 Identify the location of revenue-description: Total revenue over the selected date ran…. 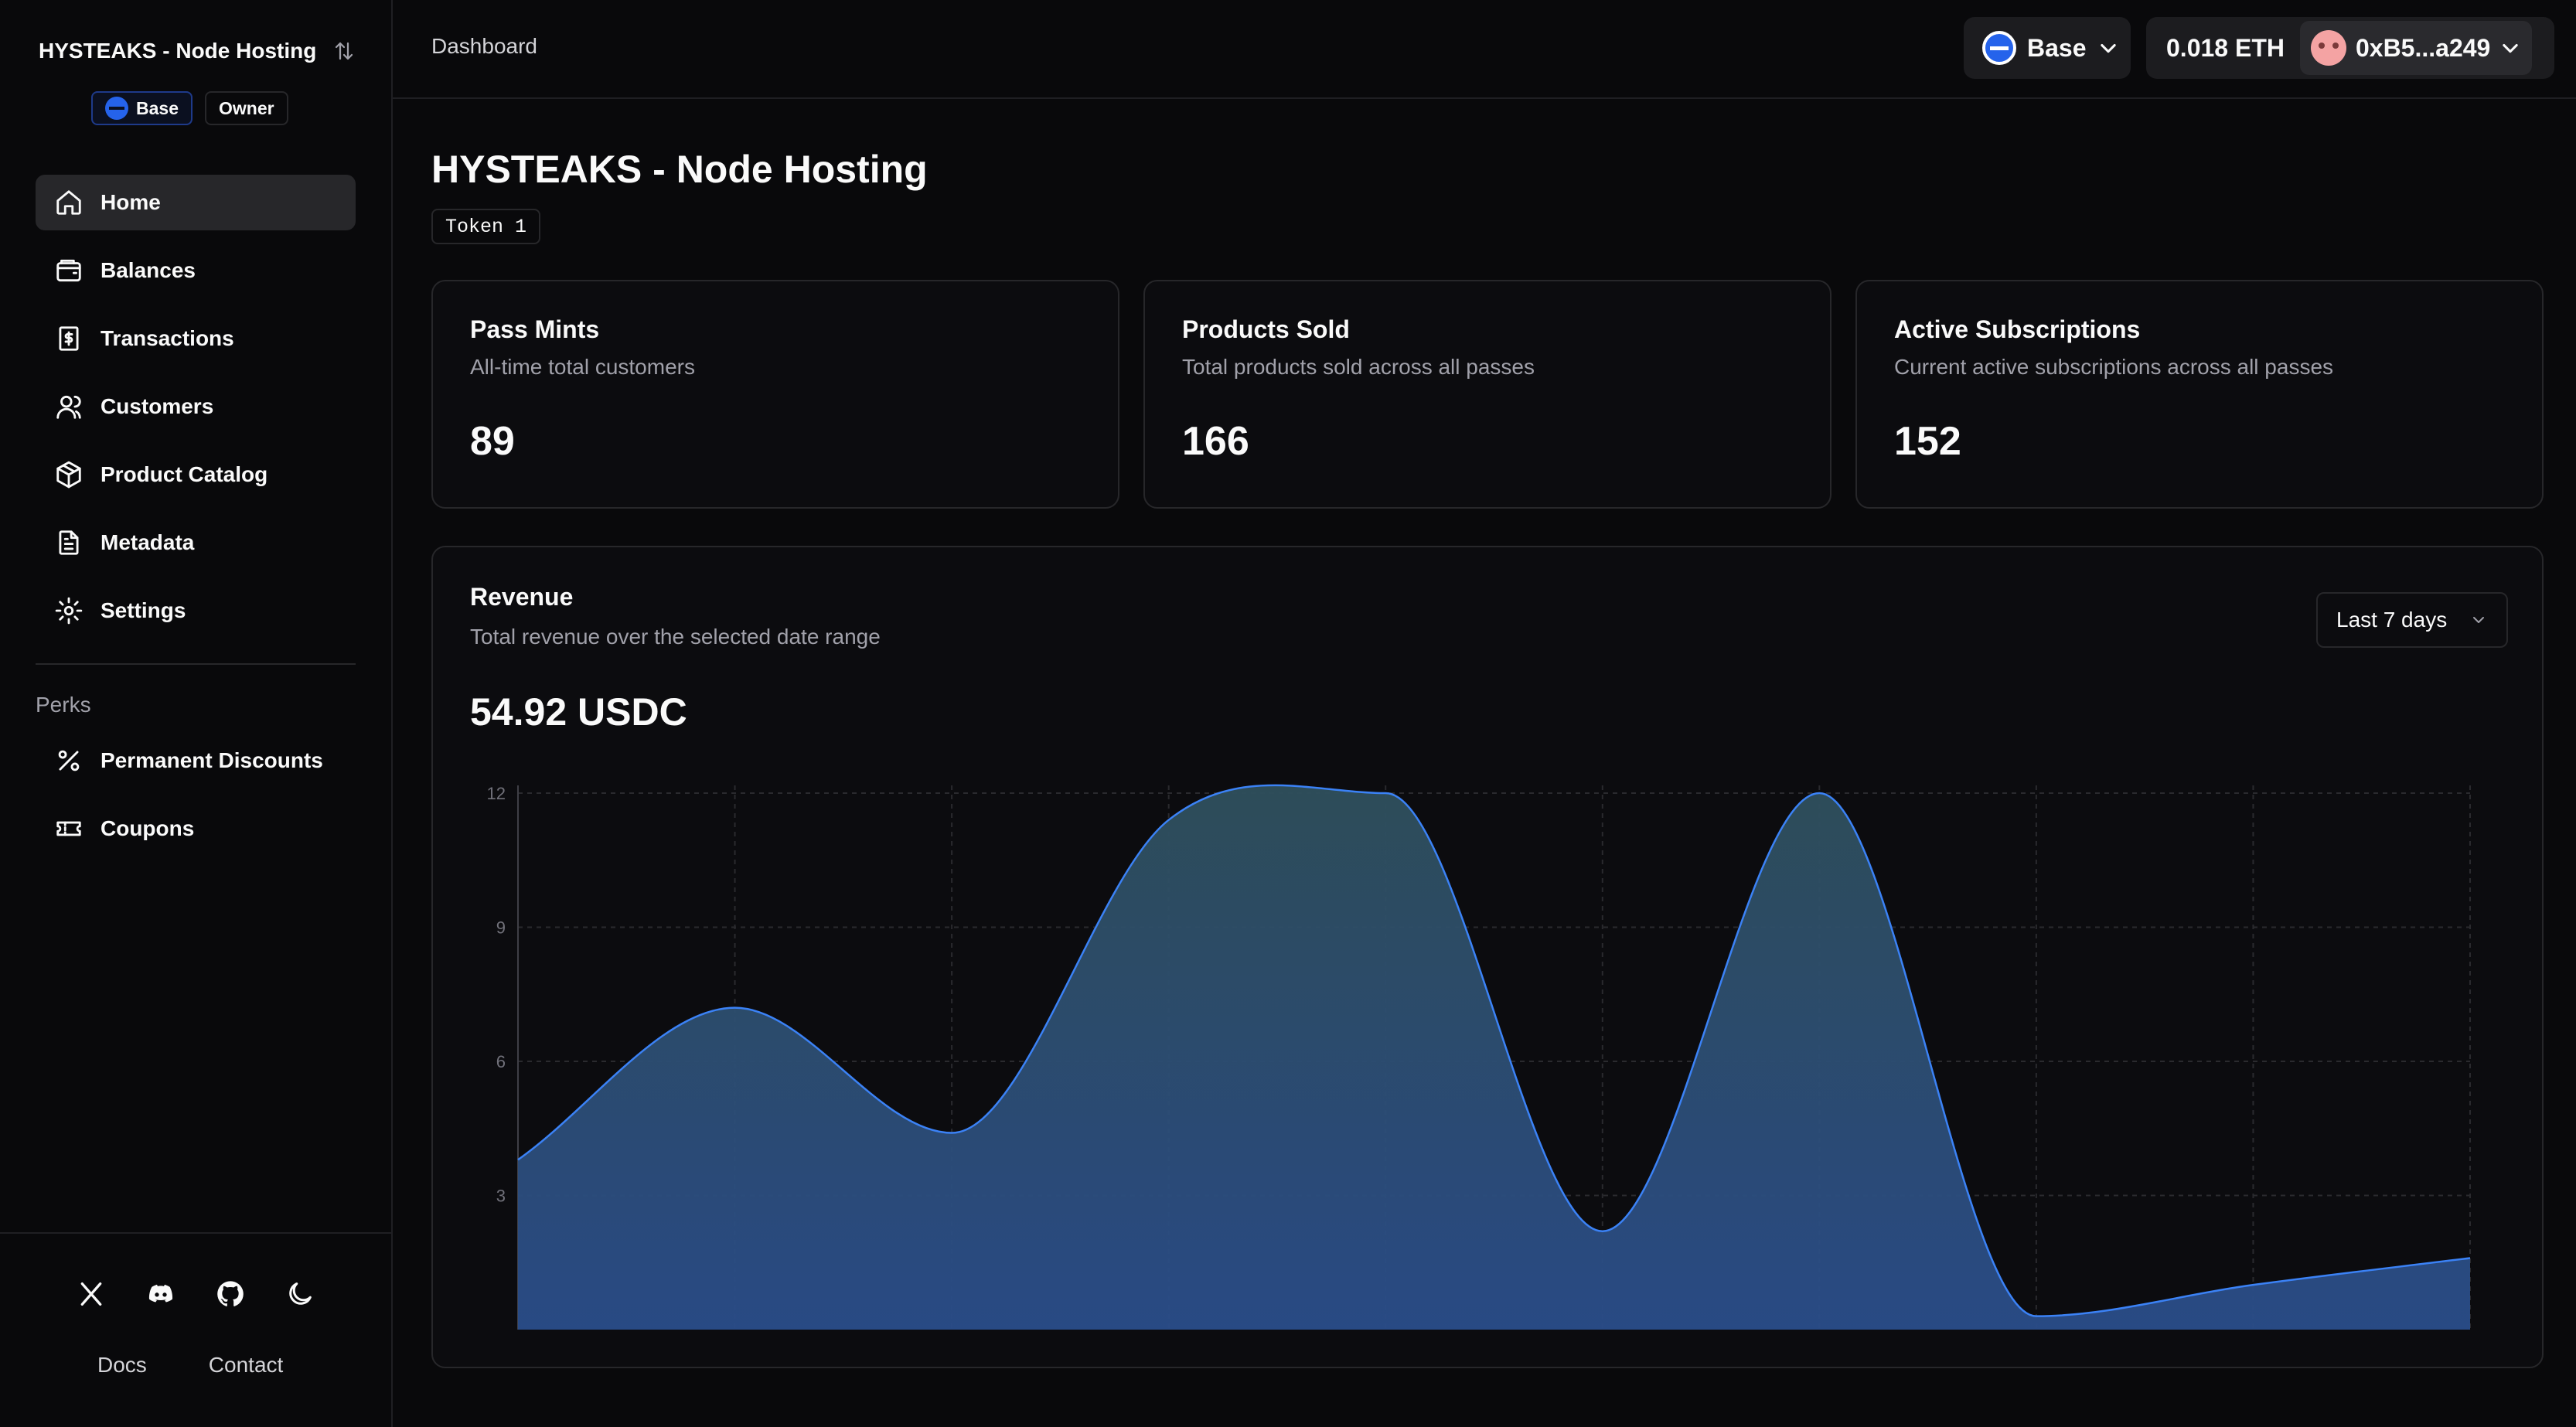
(675, 637).